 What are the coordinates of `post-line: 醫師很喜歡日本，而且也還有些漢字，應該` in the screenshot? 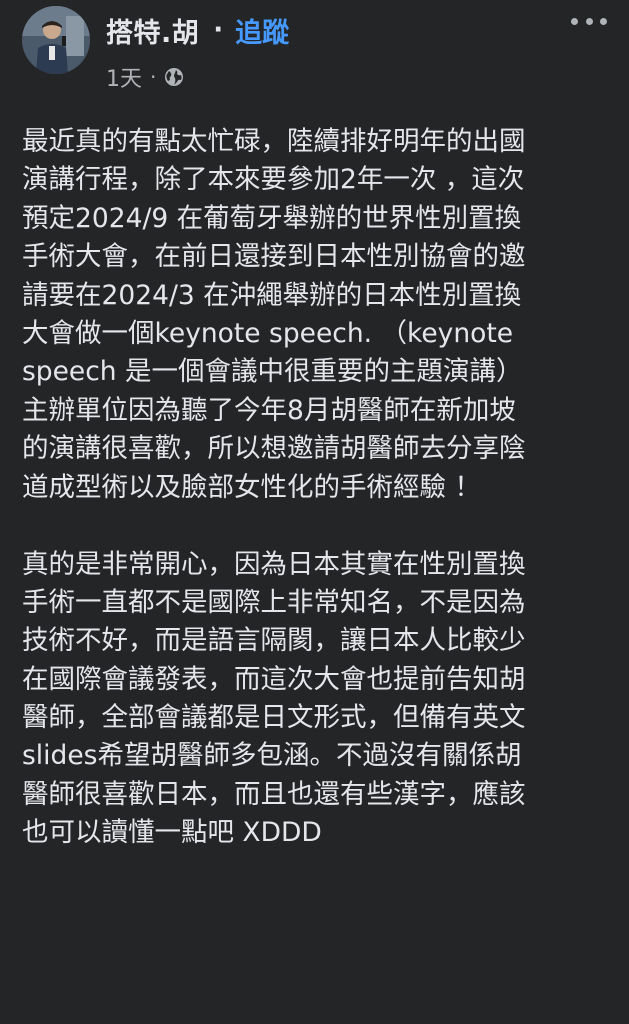 It's located at (274, 794).